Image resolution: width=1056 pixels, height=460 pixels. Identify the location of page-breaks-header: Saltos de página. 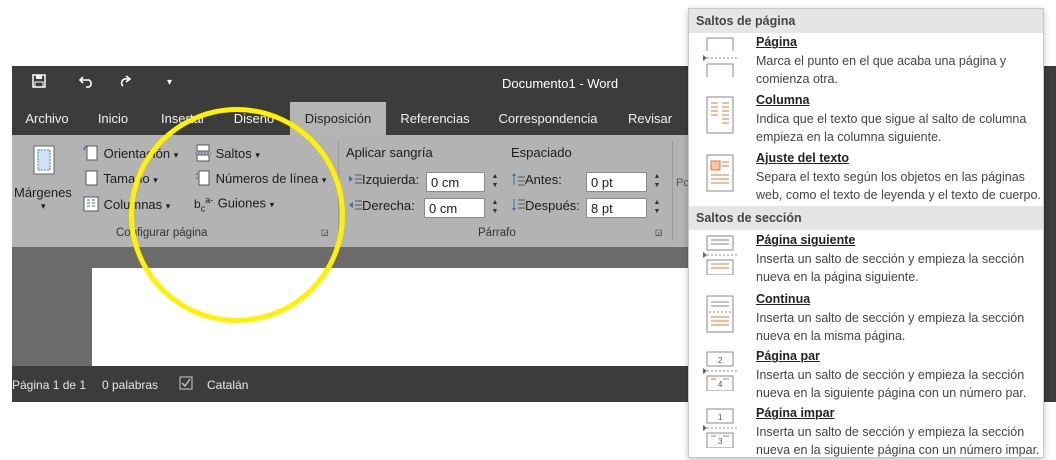
(866, 21).